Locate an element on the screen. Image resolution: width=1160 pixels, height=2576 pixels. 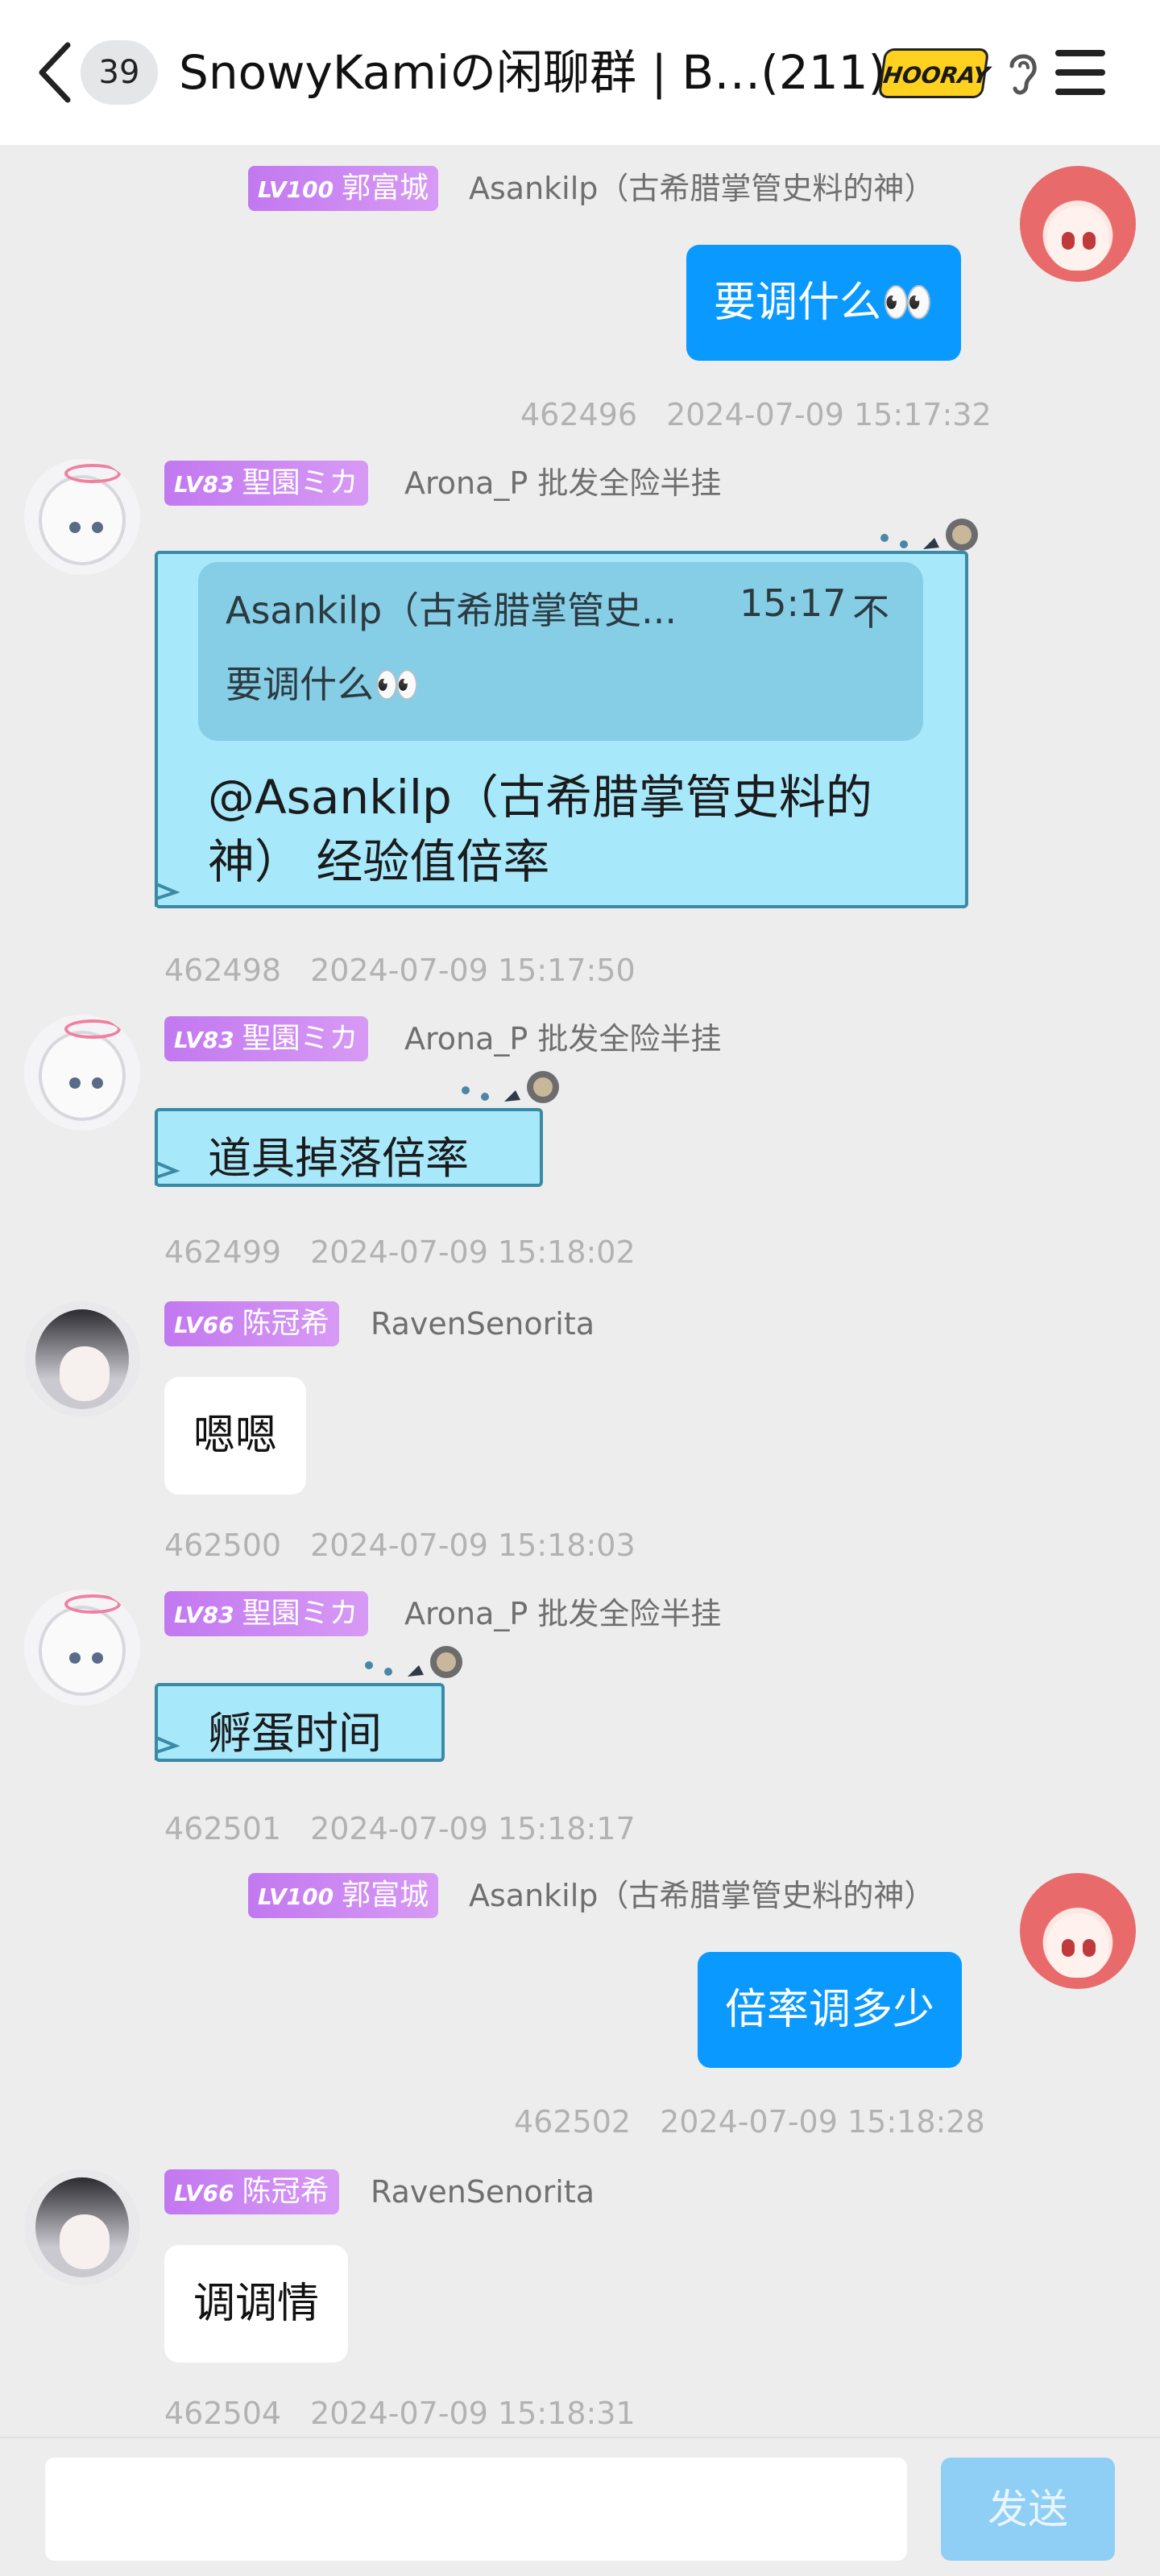
message-meta: 462496 2024-07-09 15:17:32 is located at coordinates (756, 415).